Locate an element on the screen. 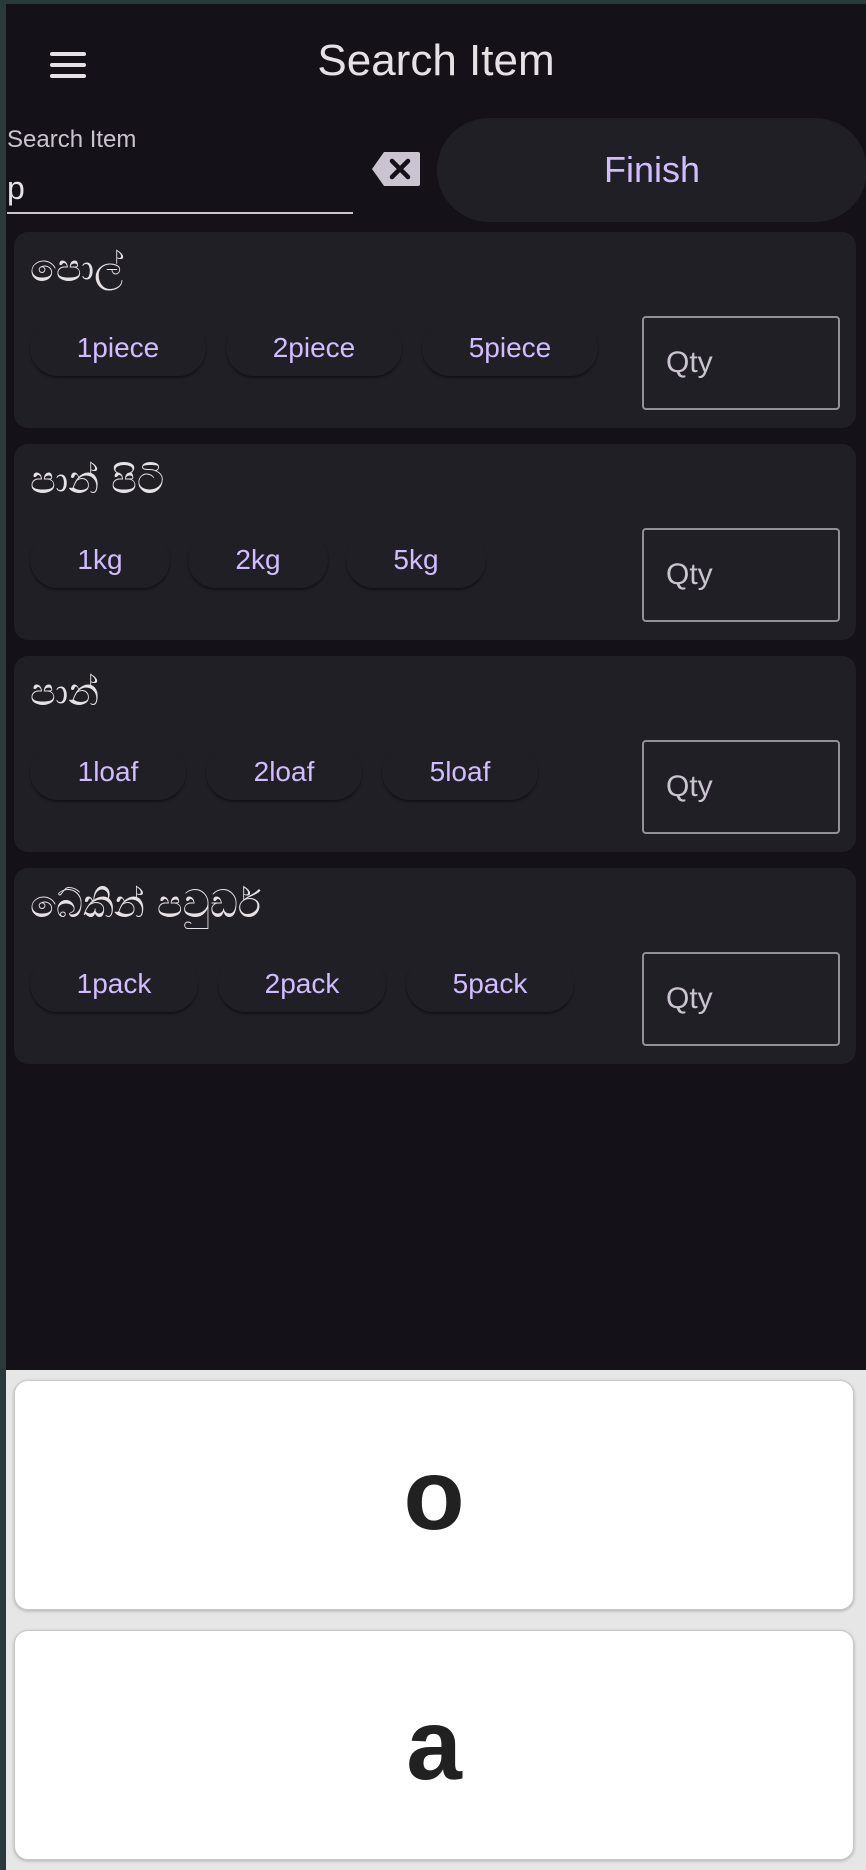 This screenshot has height=1870, width=866. item-name: පාන් is located at coordinates (65, 692).